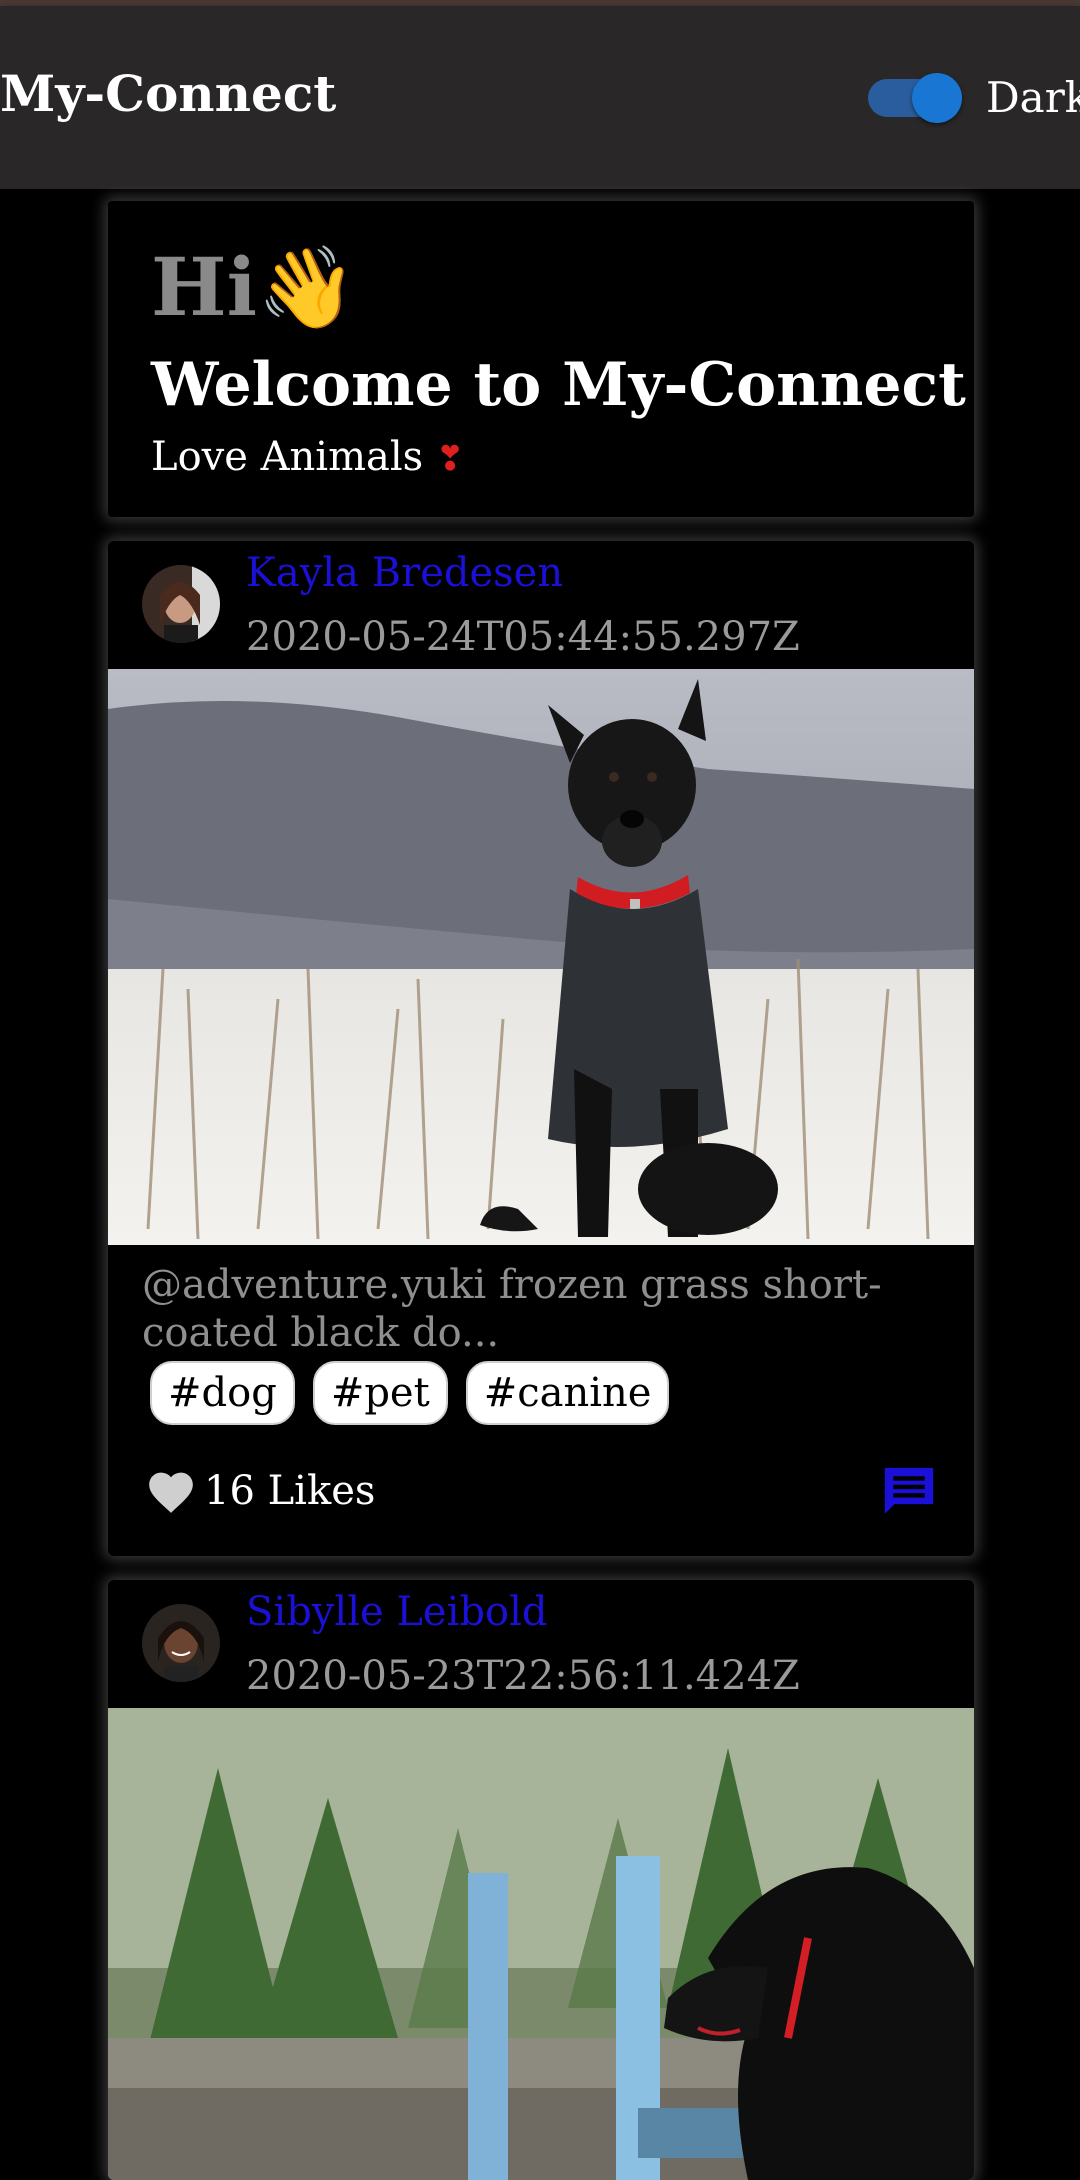 This screenshot has width=1080, height=2180. I want to click on heart-icon, so click(171, 1491).